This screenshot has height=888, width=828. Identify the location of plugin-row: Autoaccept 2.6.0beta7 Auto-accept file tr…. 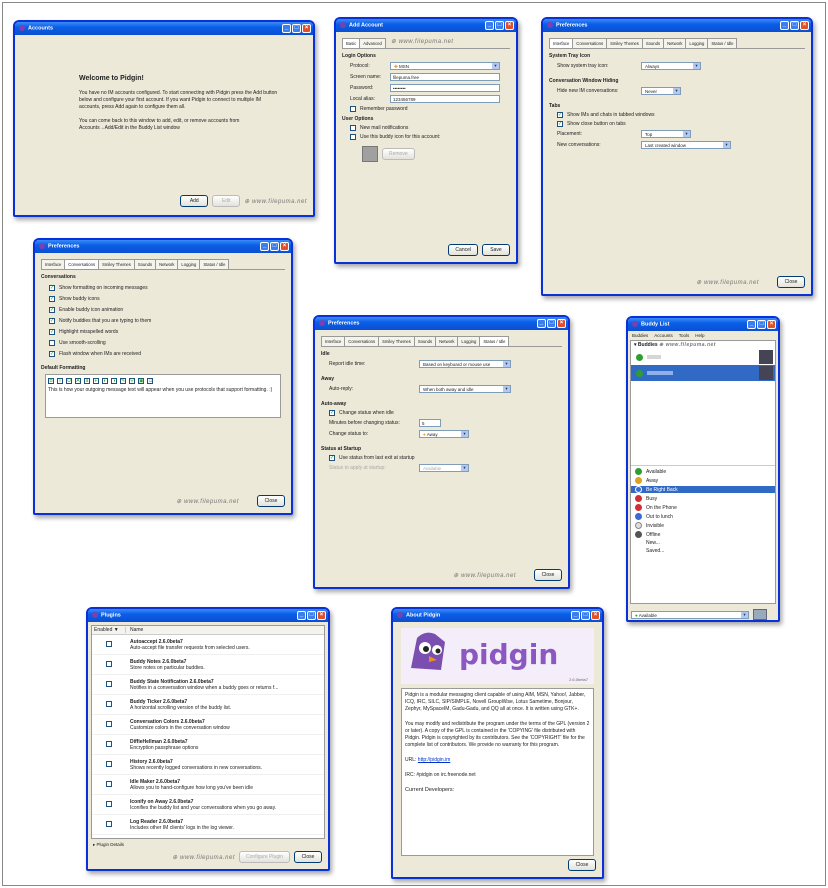
(208, 645).